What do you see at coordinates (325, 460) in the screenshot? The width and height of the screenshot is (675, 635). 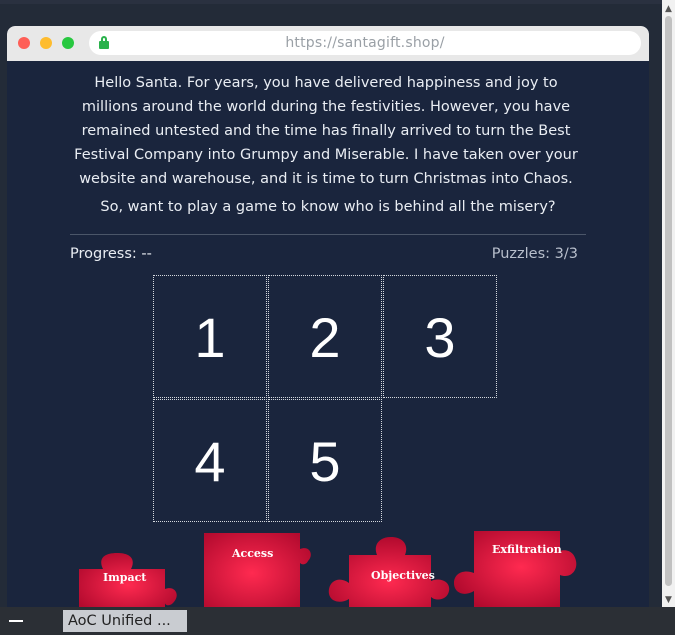 I see `puzzle-tile-5: 5` at bounding box center [325, 460].